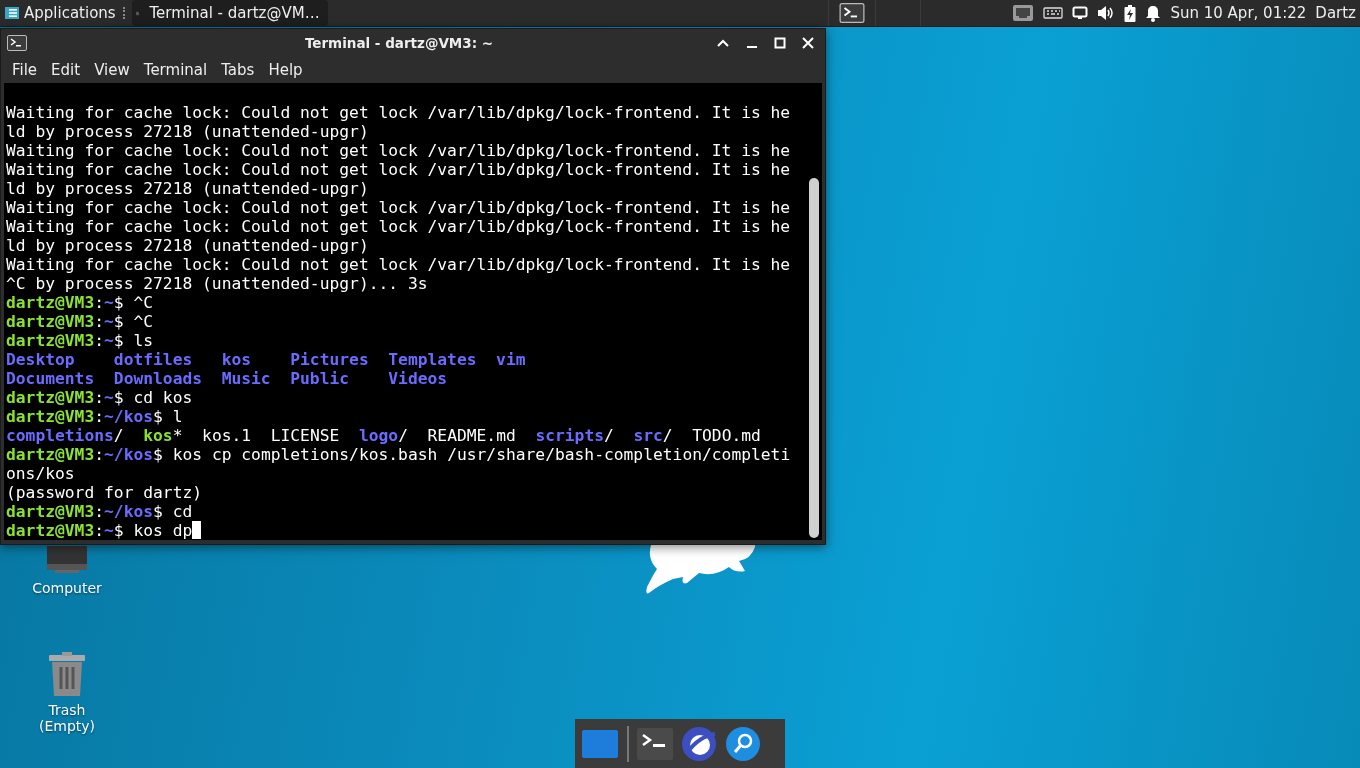 This screenshot has height=768, width=1360. I want to click on terminal-line: dartz@VM3:~/kos$ cd, so click(100, 511).